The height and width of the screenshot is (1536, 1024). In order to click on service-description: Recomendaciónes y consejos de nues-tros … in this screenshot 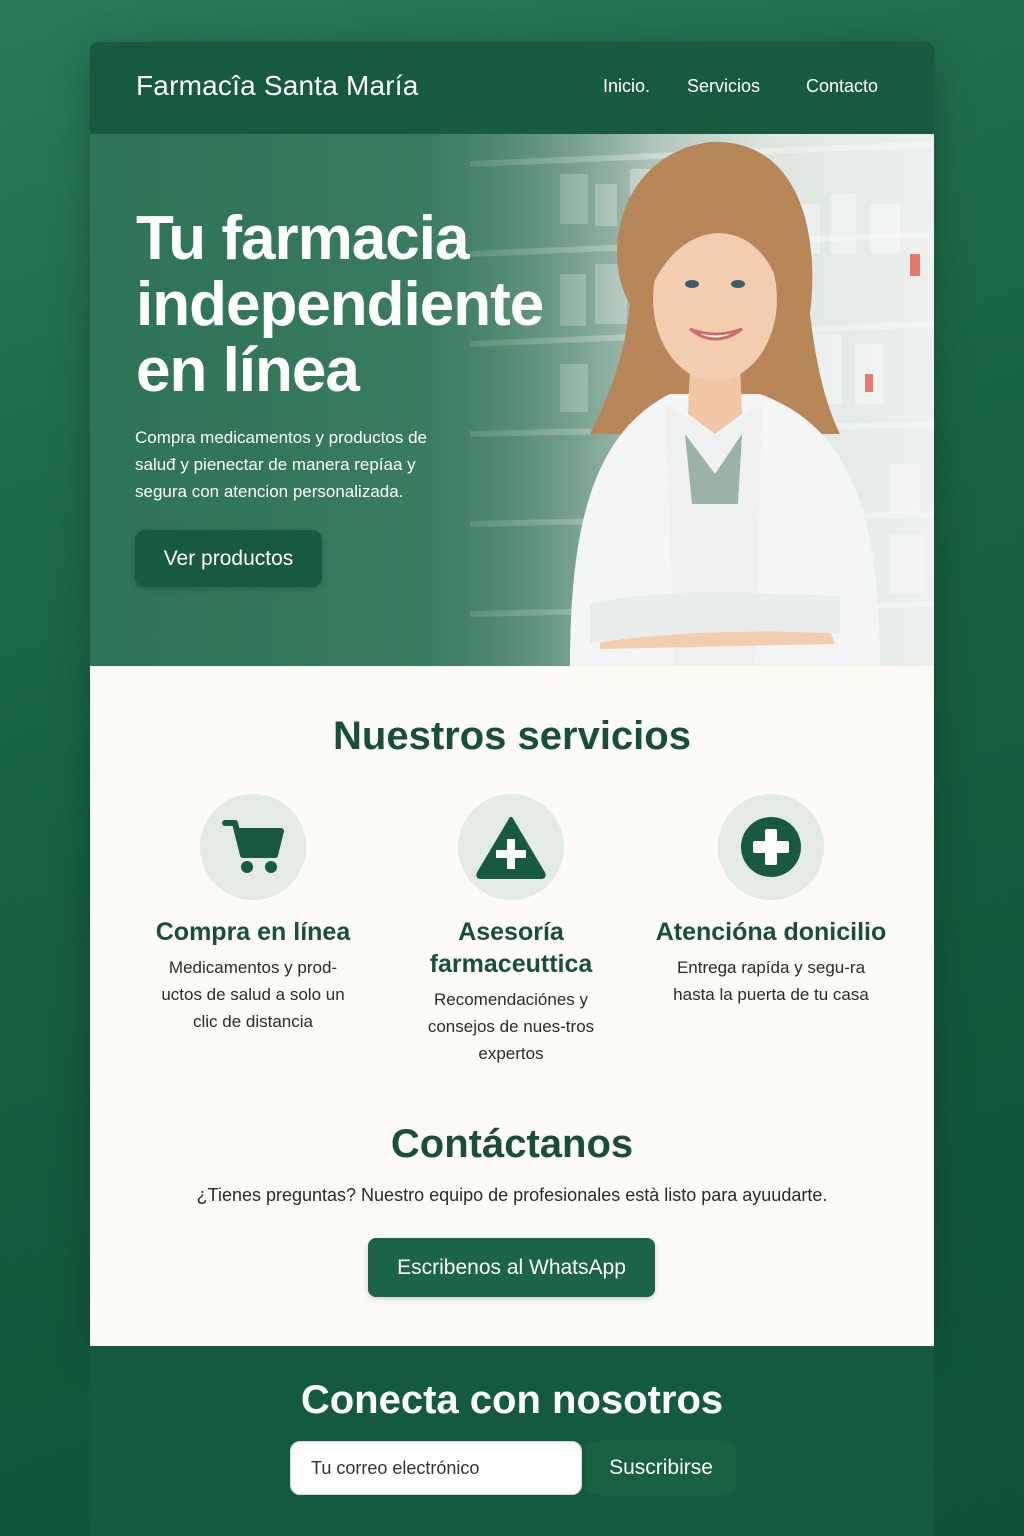, I will do `click(511, 1026)`.